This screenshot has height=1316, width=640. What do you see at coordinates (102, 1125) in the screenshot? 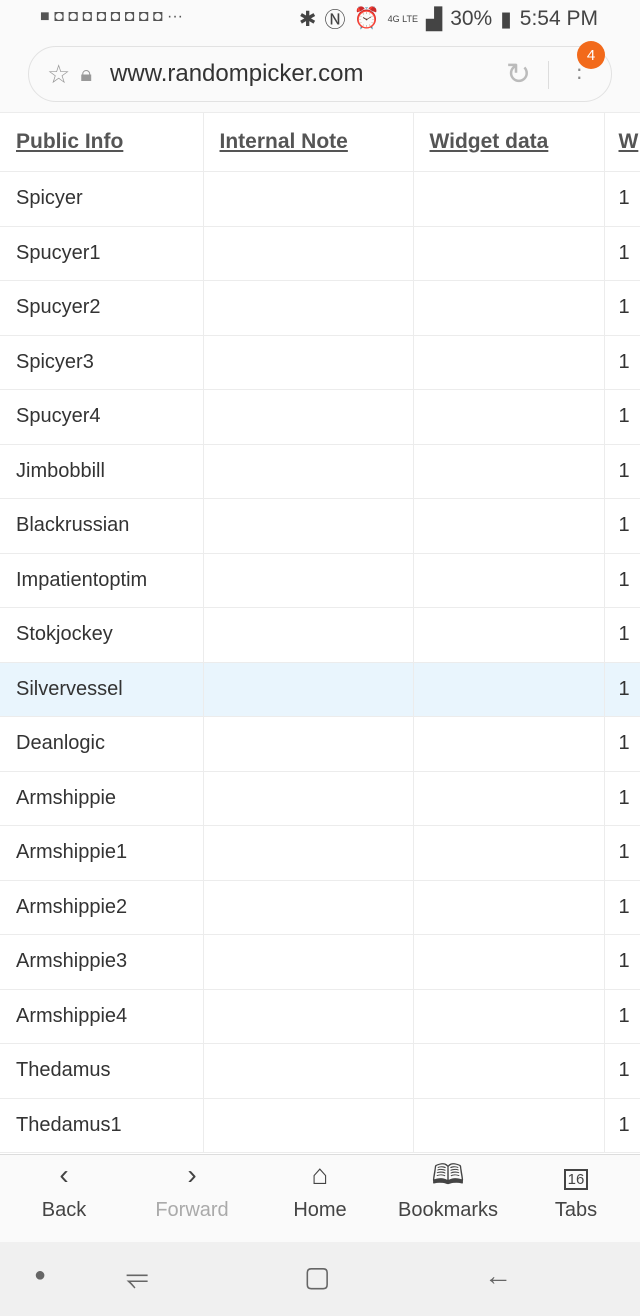
I see `public-info-cell: Thedamus1` at bounding box center [102, 1125].